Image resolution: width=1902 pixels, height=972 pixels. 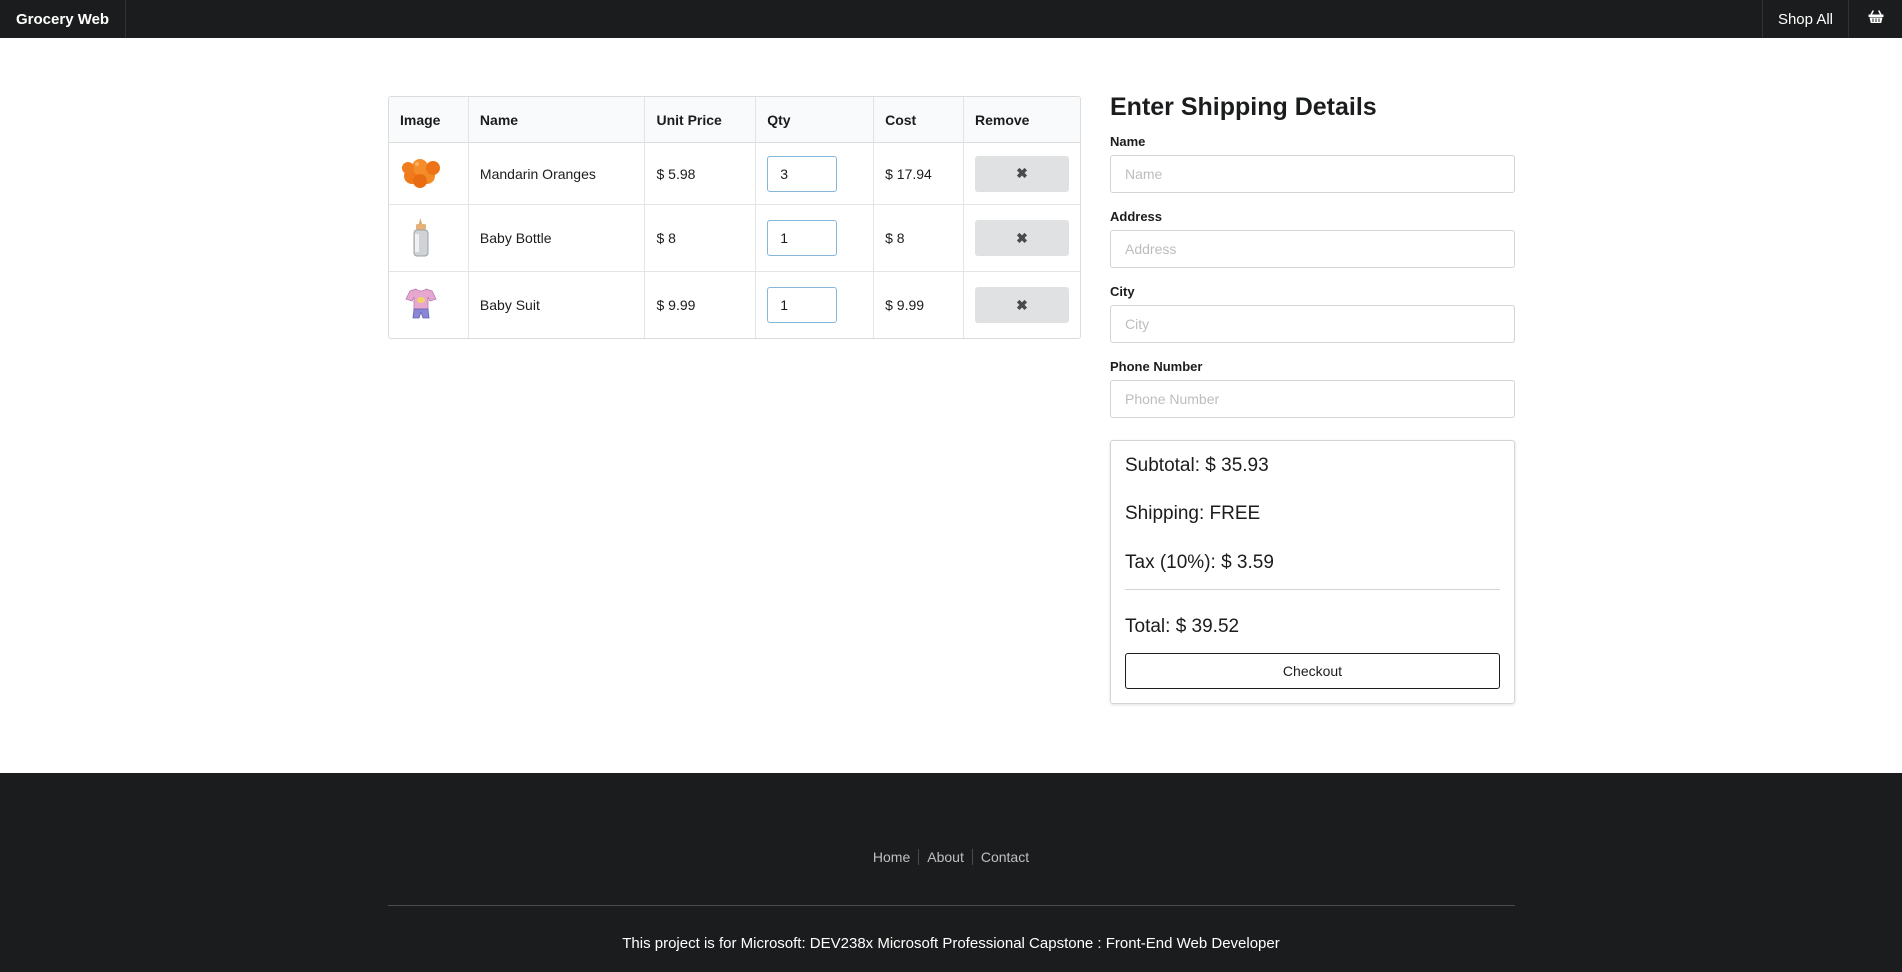 I want to click on checkout-button: Checkout, so click(x=1312, y=671).